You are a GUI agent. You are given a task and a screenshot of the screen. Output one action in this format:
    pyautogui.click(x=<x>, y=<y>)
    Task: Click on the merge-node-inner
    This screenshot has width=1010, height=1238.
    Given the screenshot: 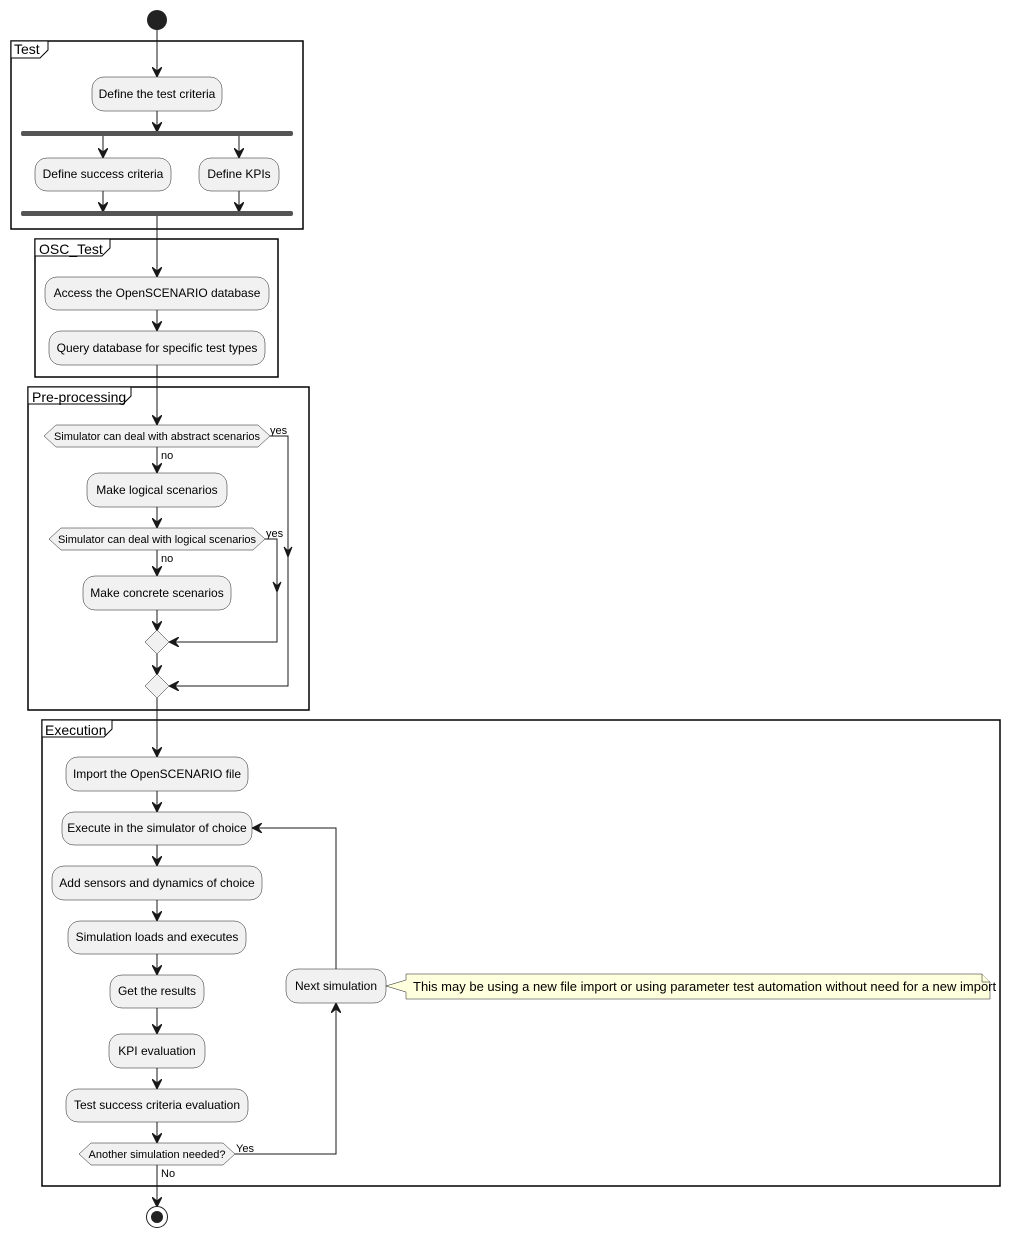 What is the action you would take?
    pyautogui.click(x=157, y=642)
    